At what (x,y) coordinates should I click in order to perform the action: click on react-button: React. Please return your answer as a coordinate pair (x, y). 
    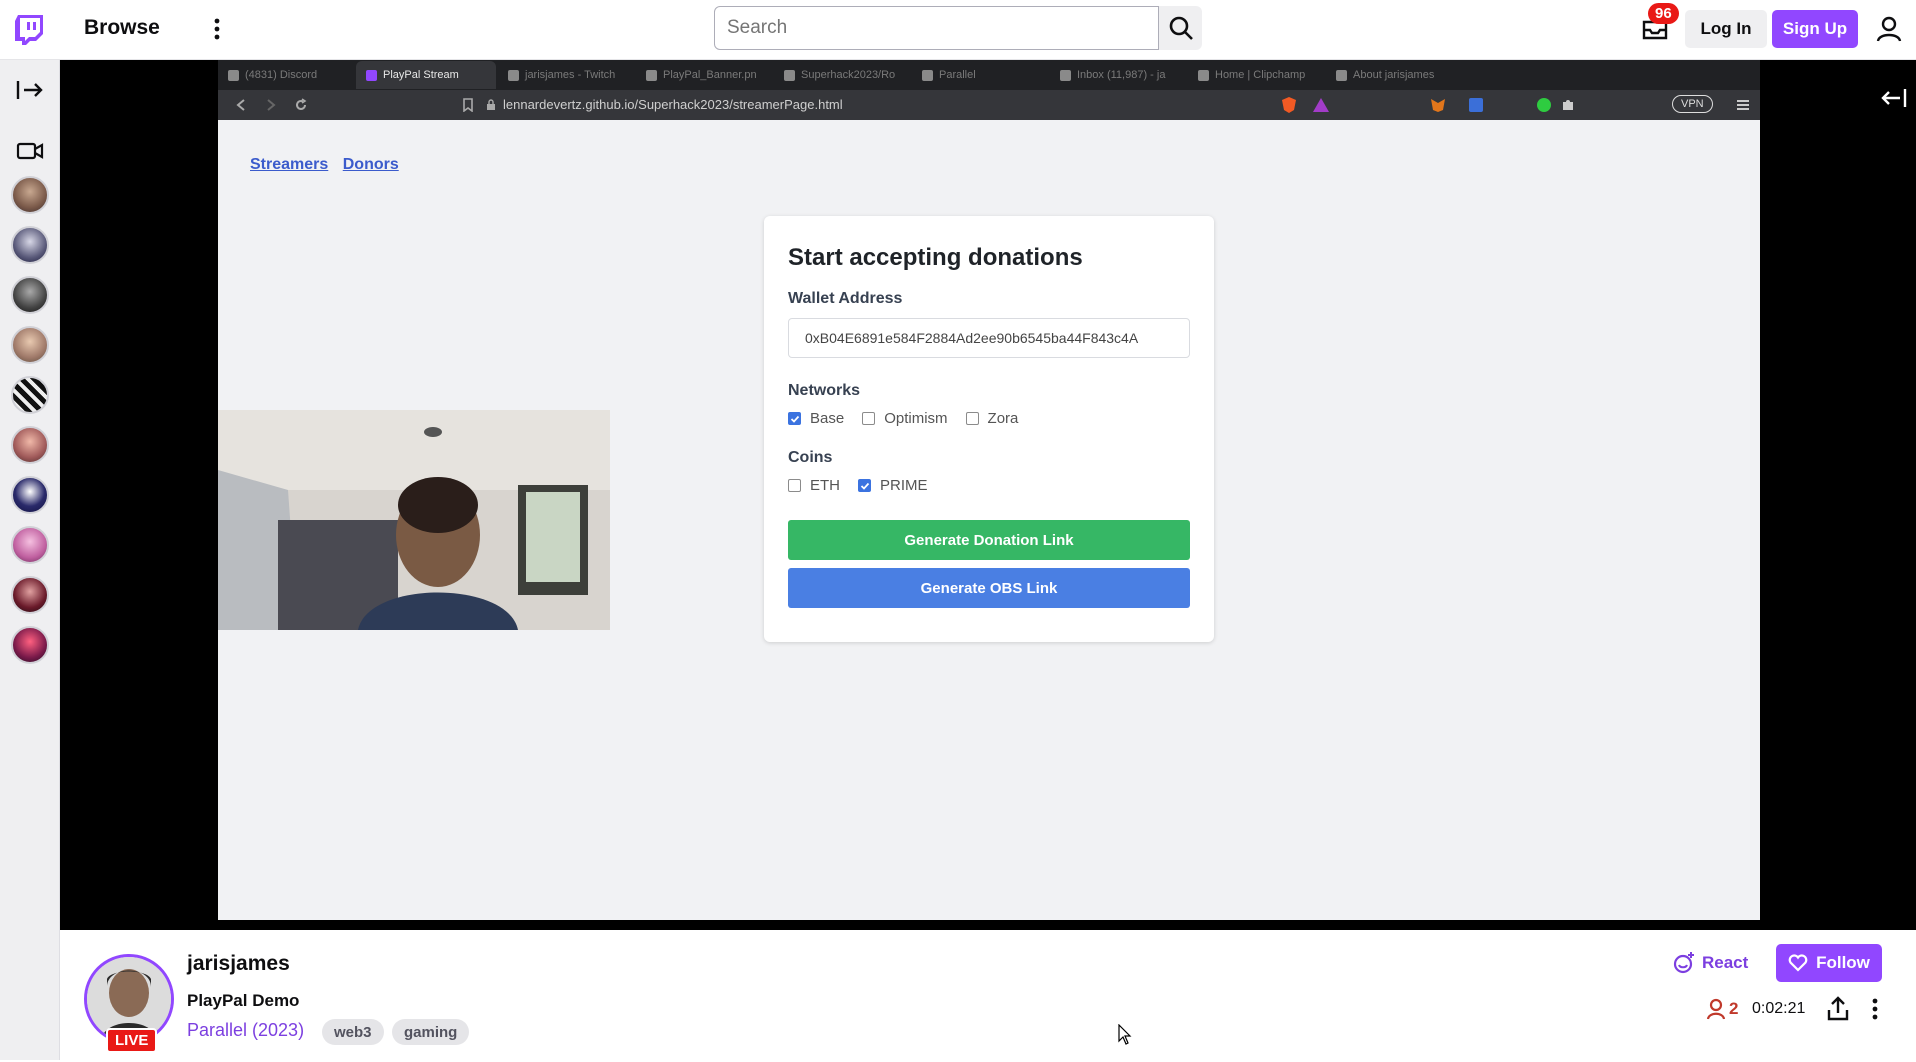
    Looking at the image, I should click on (1713, 963).